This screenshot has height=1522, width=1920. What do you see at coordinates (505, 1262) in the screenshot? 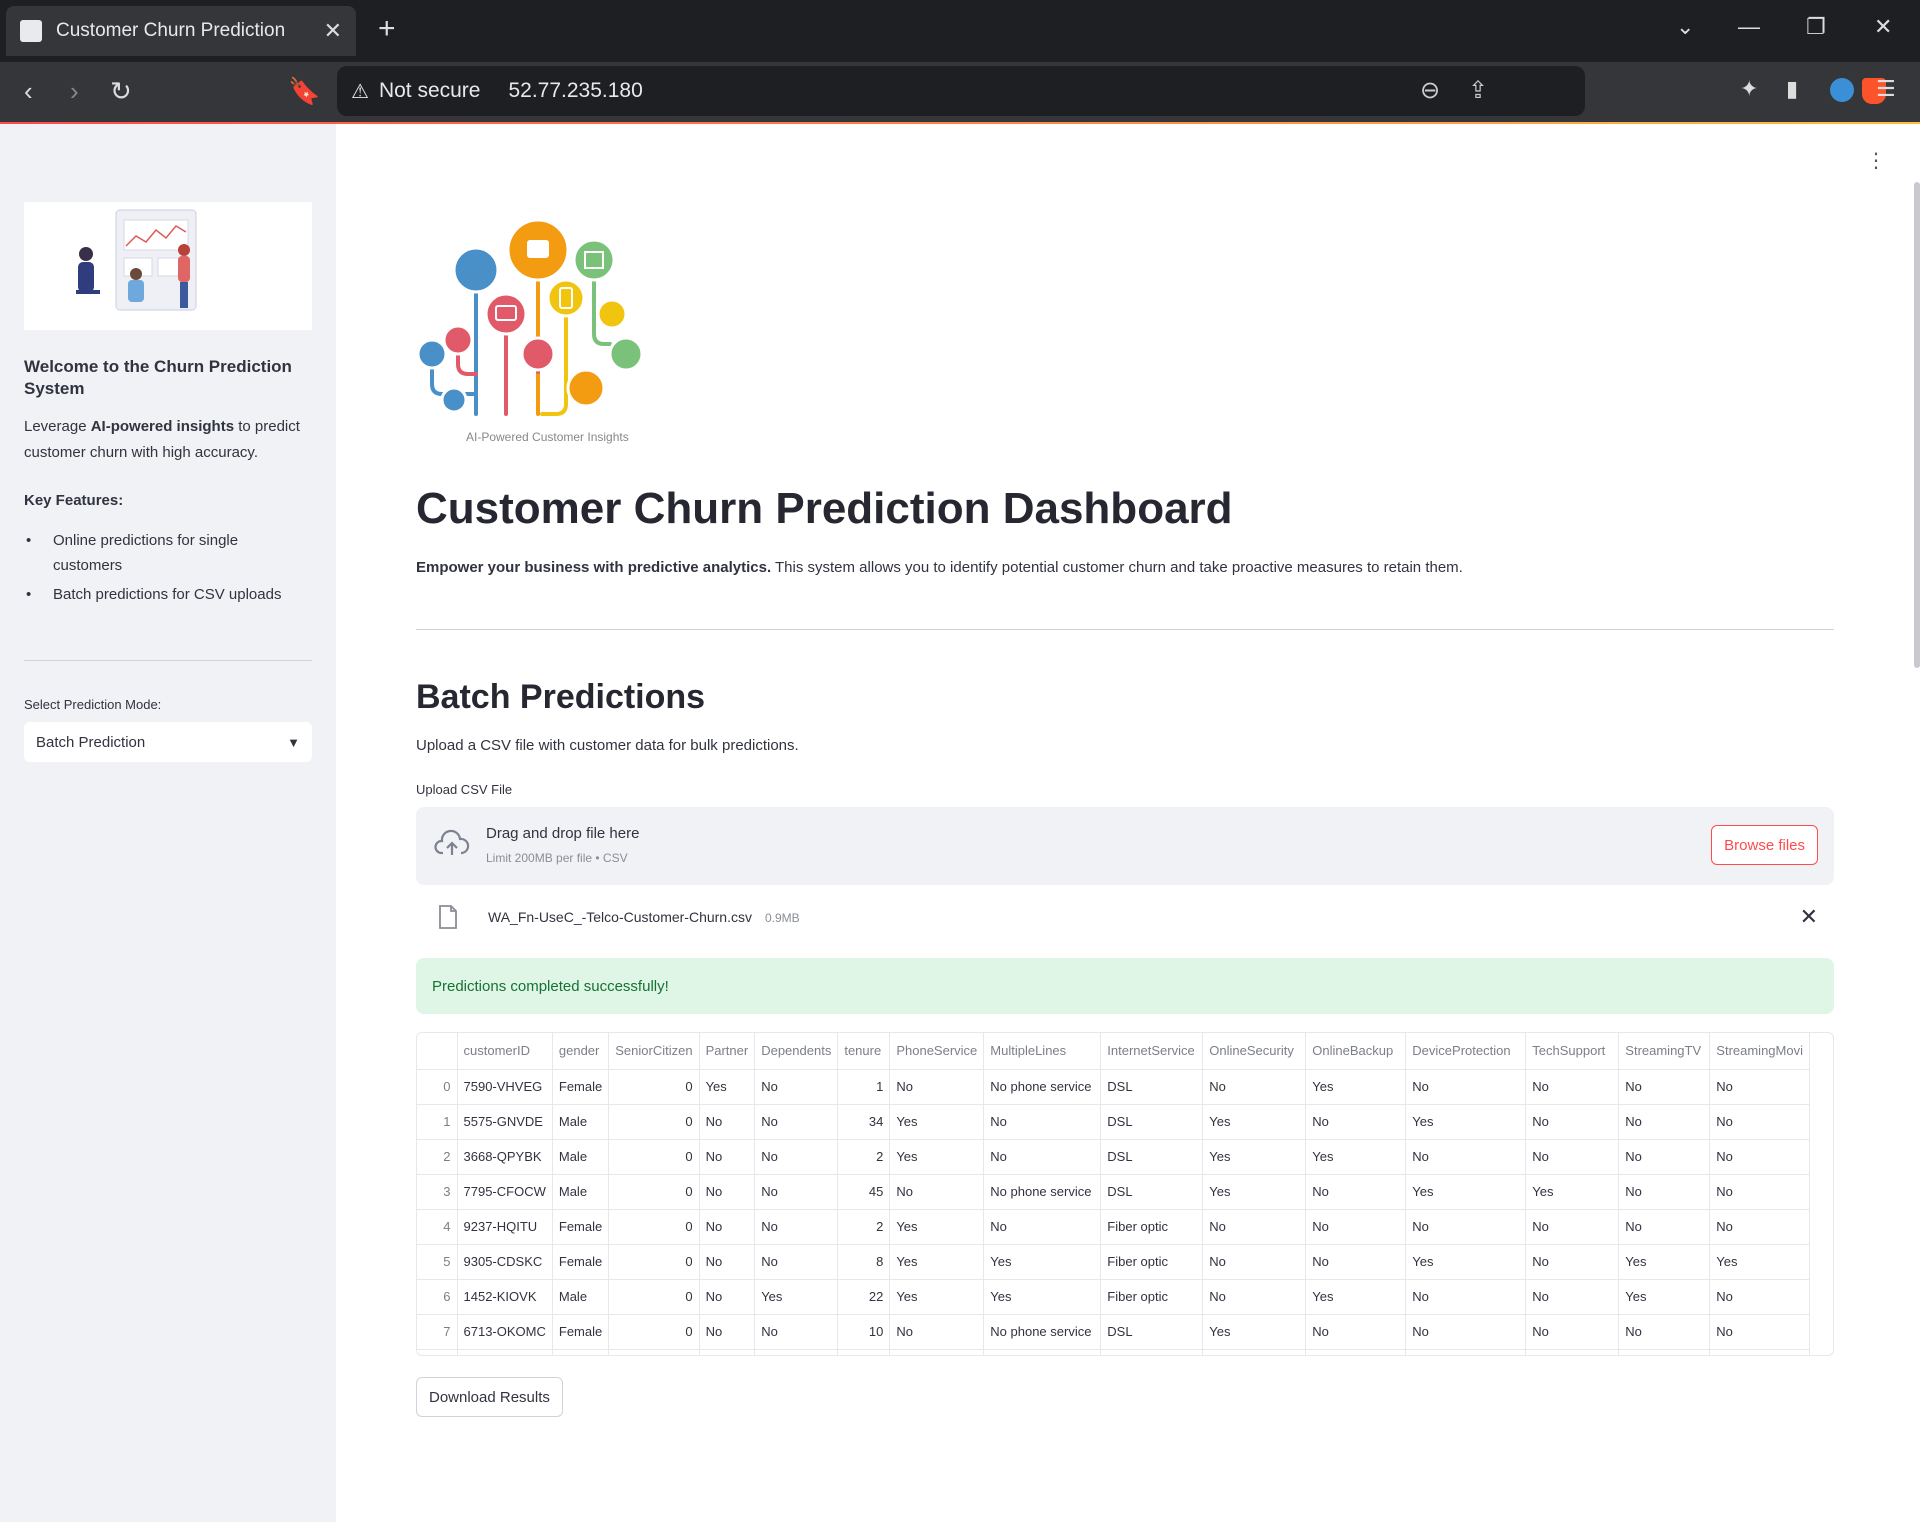
I see `table-cell: 9305-CDSKC` at bounding box center [505, 1262].